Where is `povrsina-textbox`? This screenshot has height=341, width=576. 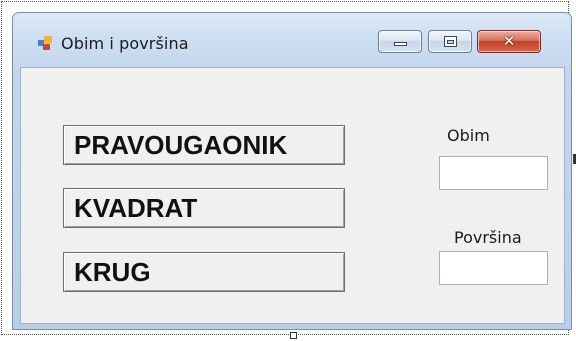 povrsina-textbox is located at coordinates (493, 268).